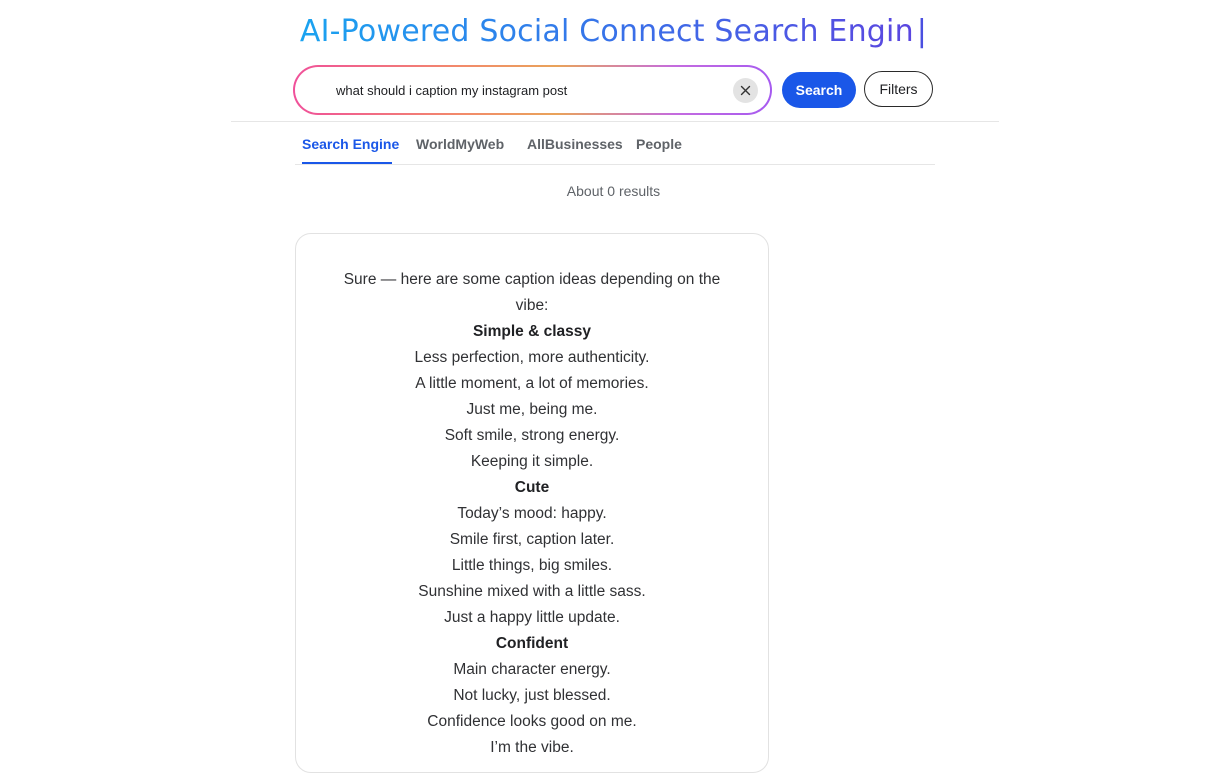 The image size is (1227, 773). I want to click on caption-item: Soft smile, strong energy., so click(532, 435).